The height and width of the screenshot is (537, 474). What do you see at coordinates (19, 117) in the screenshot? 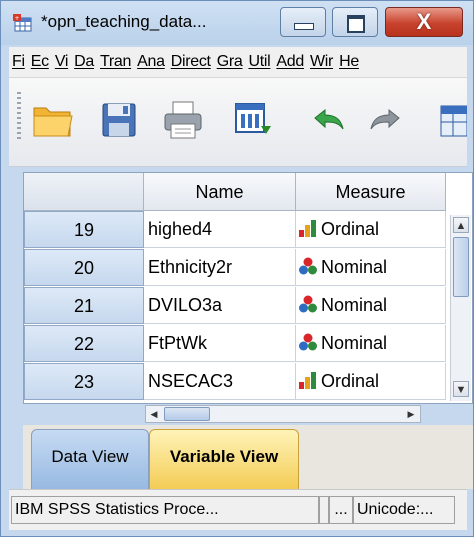
I see `toolbar-grip` at bounding box center [19, 117].